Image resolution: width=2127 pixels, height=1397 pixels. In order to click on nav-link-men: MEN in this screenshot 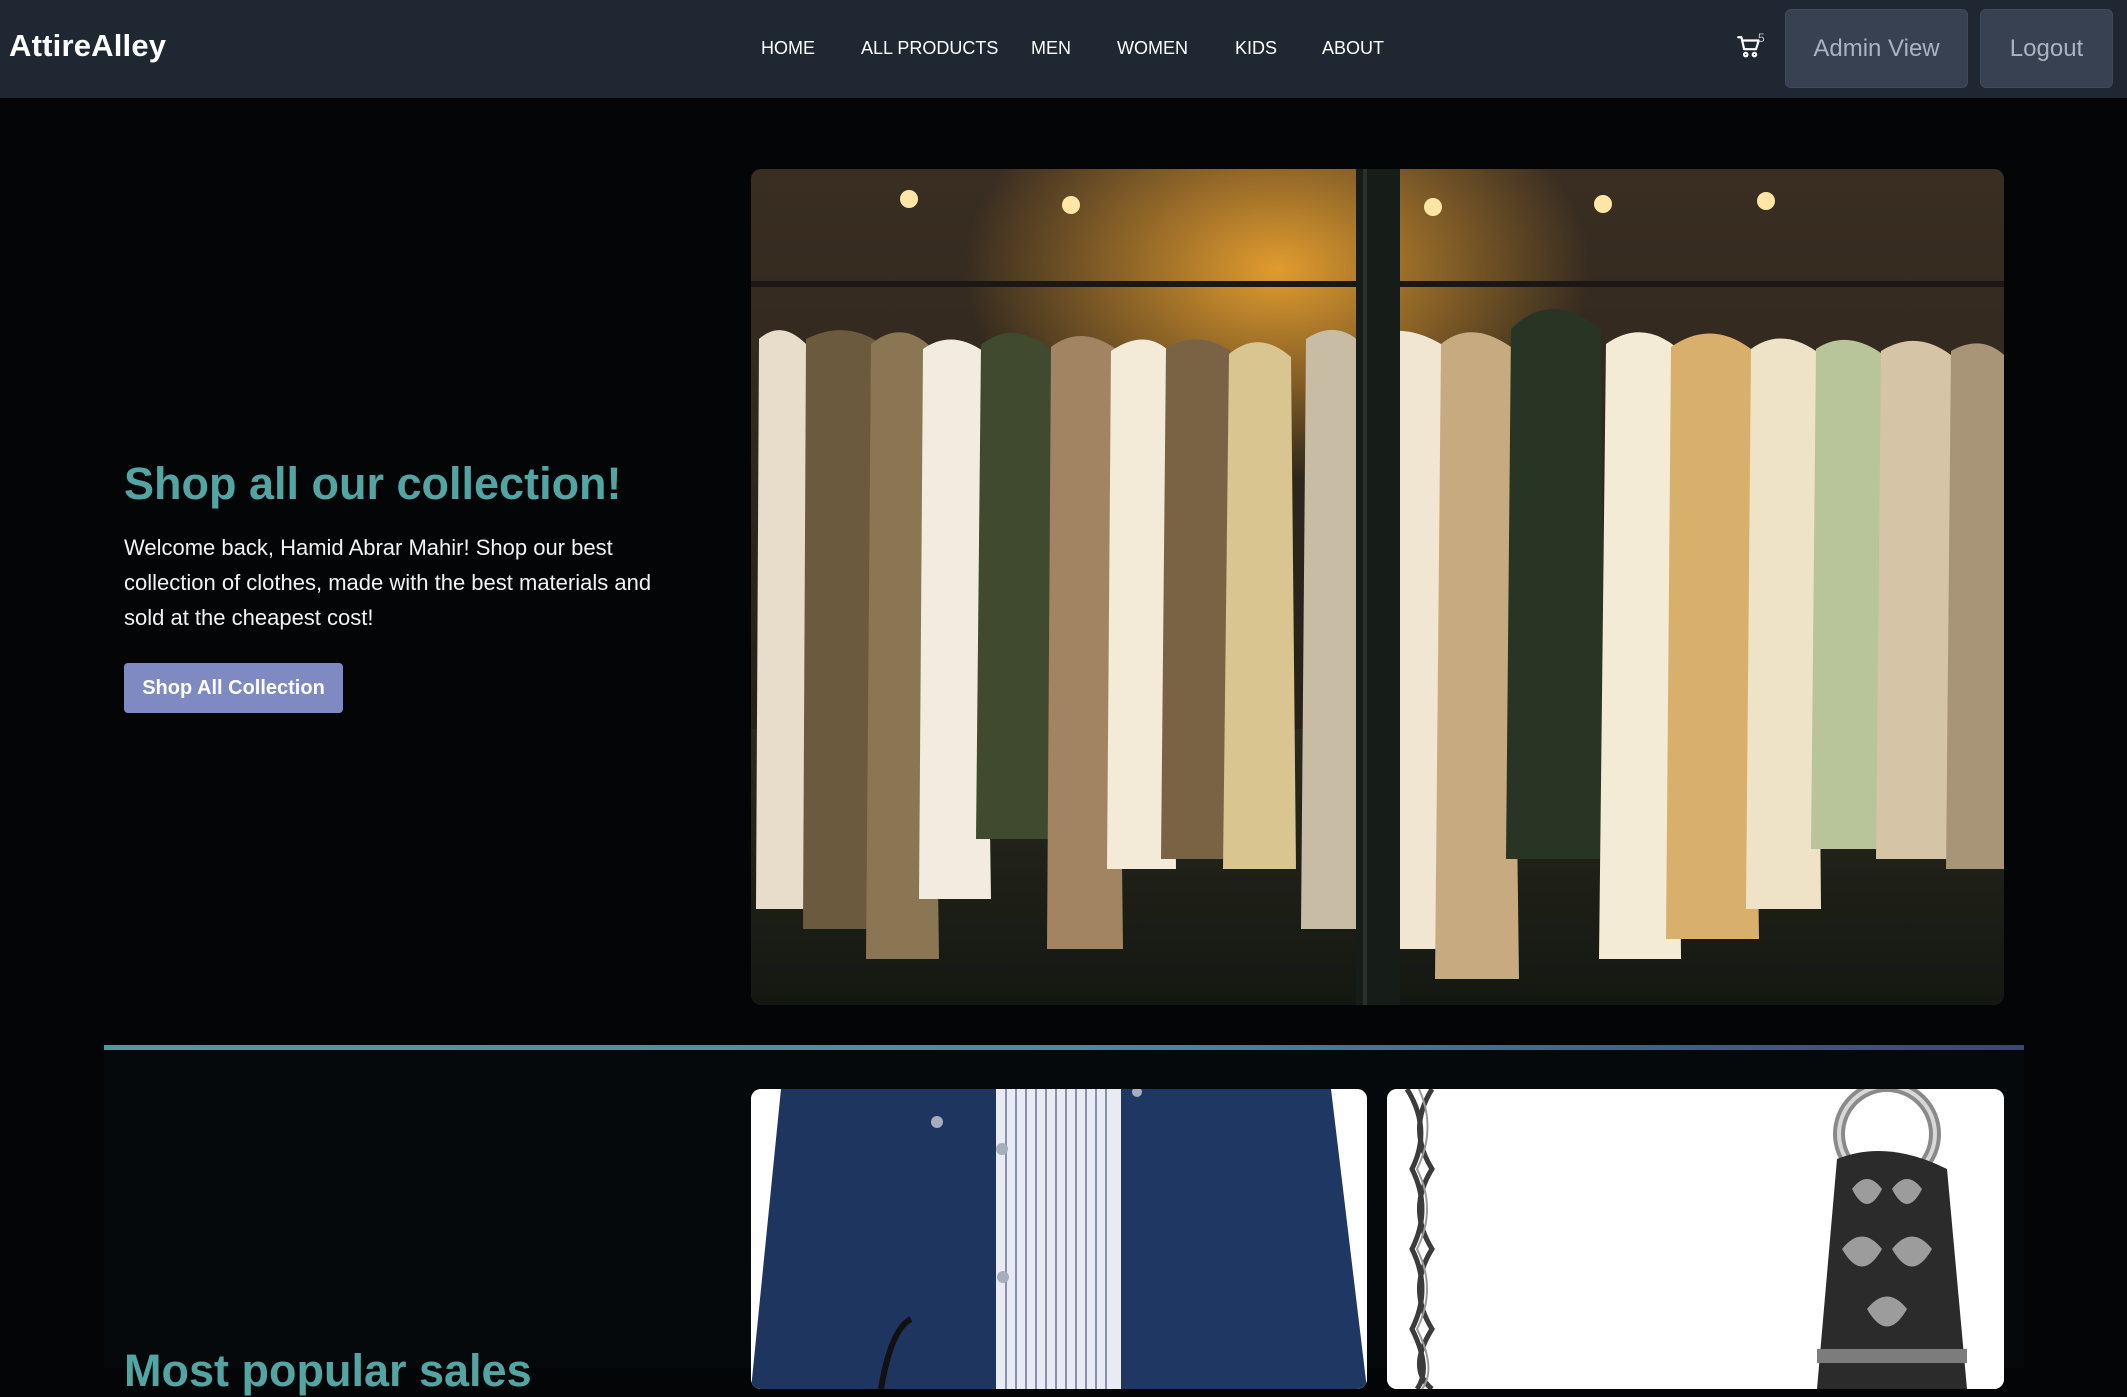, I will do `click(1051, 48)`.